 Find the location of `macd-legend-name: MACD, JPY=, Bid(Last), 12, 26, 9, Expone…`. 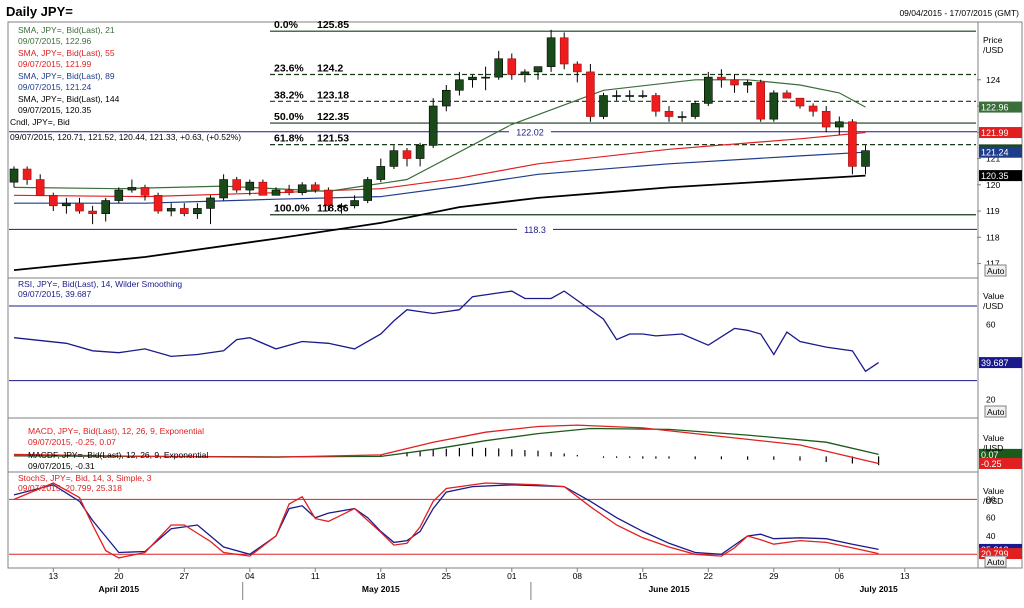

macd-legend-name: MACD, JPY=, Bid(Last), 12, 26, 9, Expone… is located at coordinates (116, 431).